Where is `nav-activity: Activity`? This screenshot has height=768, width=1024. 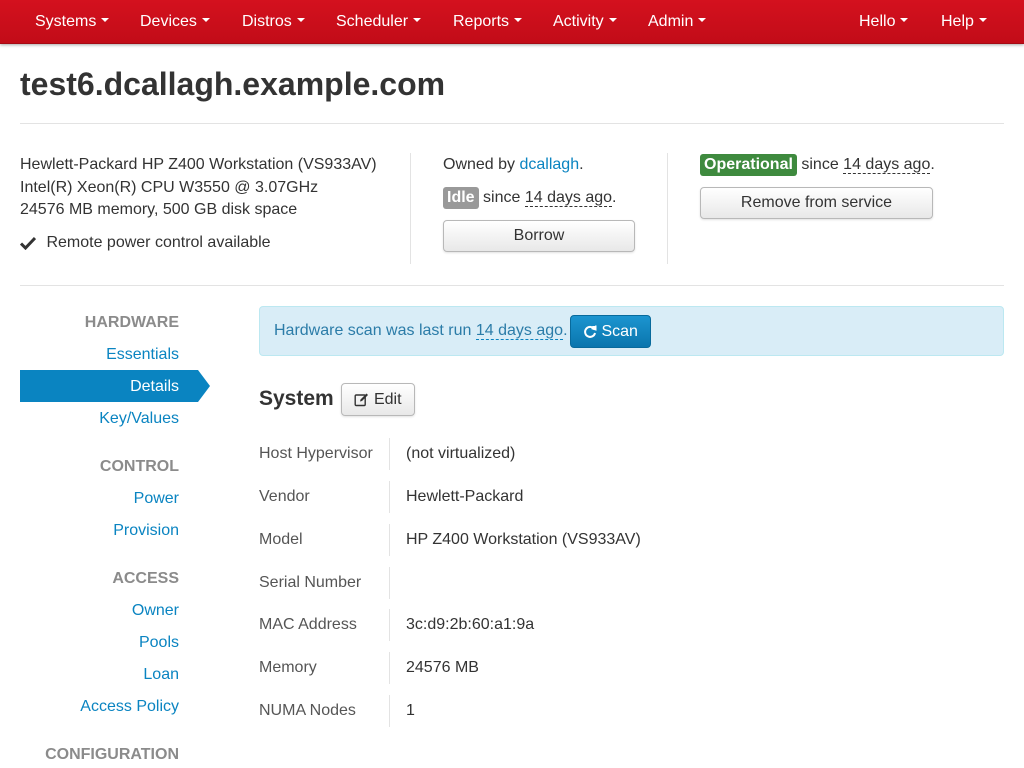
nav-activity: Activity is located at coordinates (585, 21).